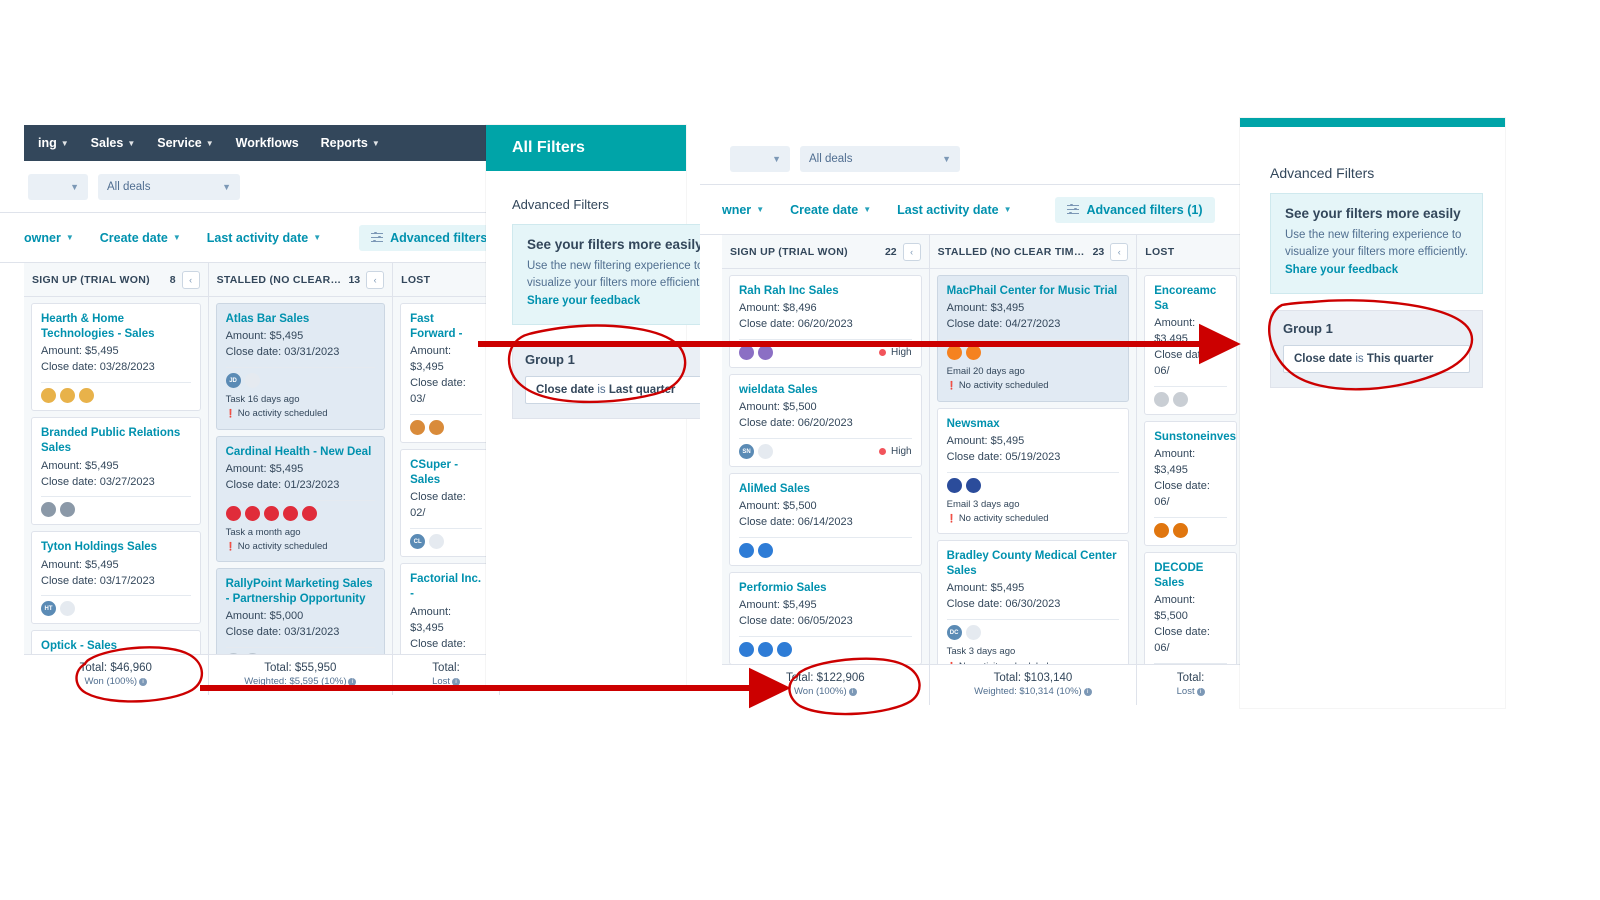  Describe the element at coordinates (746, 452) in the screenshot. I see `avatar: SN` at that location.